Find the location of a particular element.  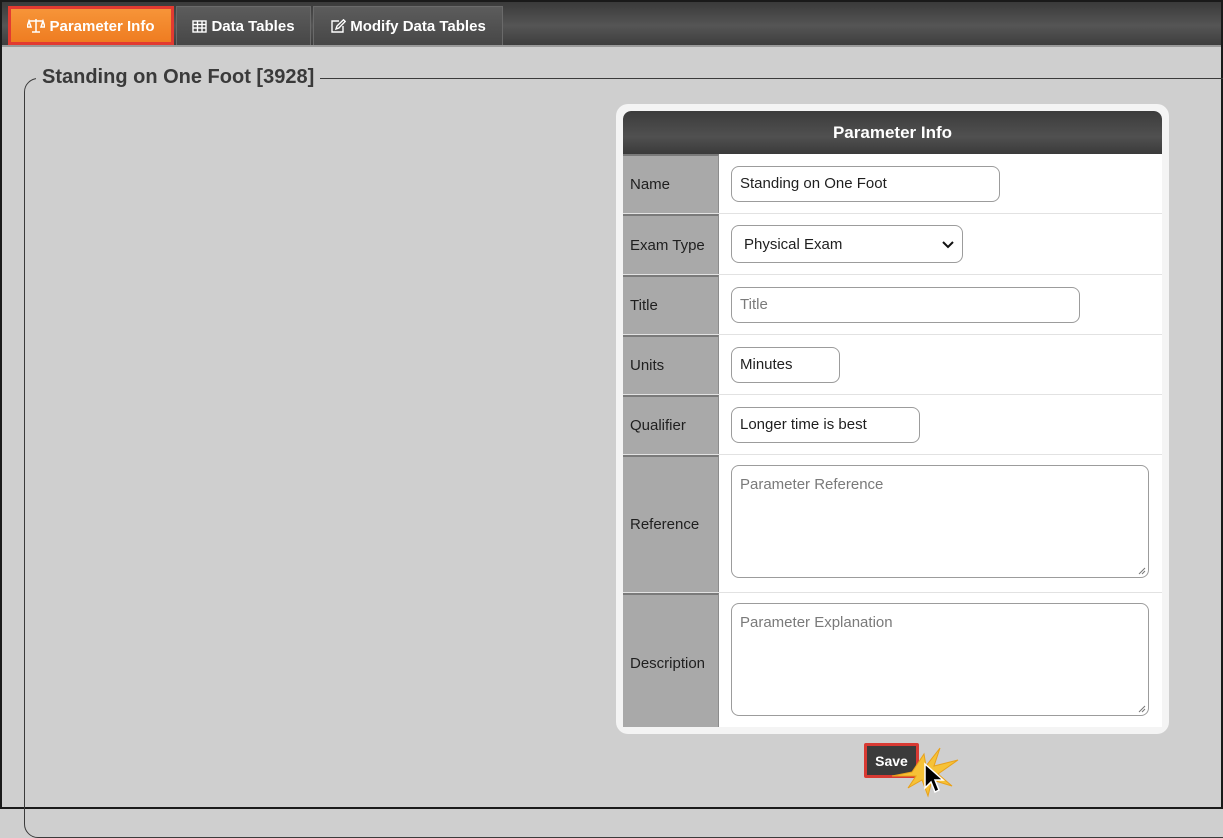

edit-icon is located at coordinates (338, 26).